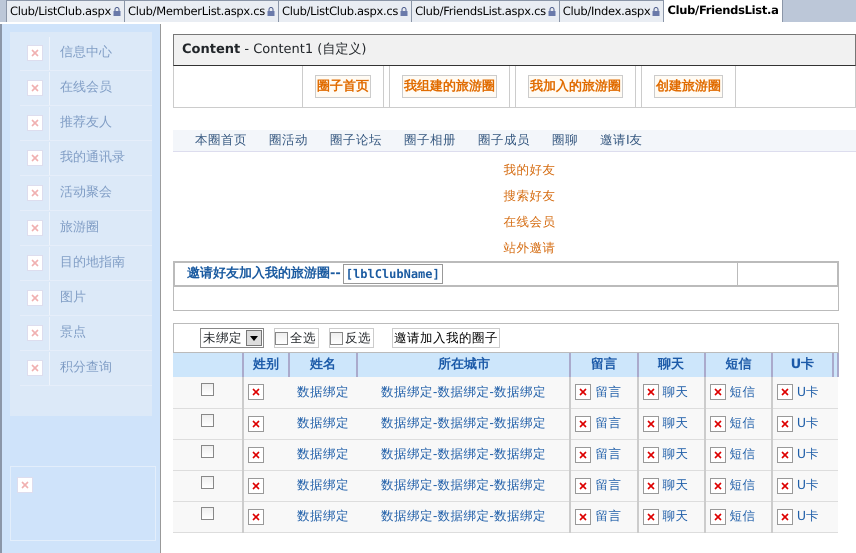 The image size is (856, 553). Describe the element at coordinates (604, 365) in the screenshot. I see `column-header: 留言` at that location.